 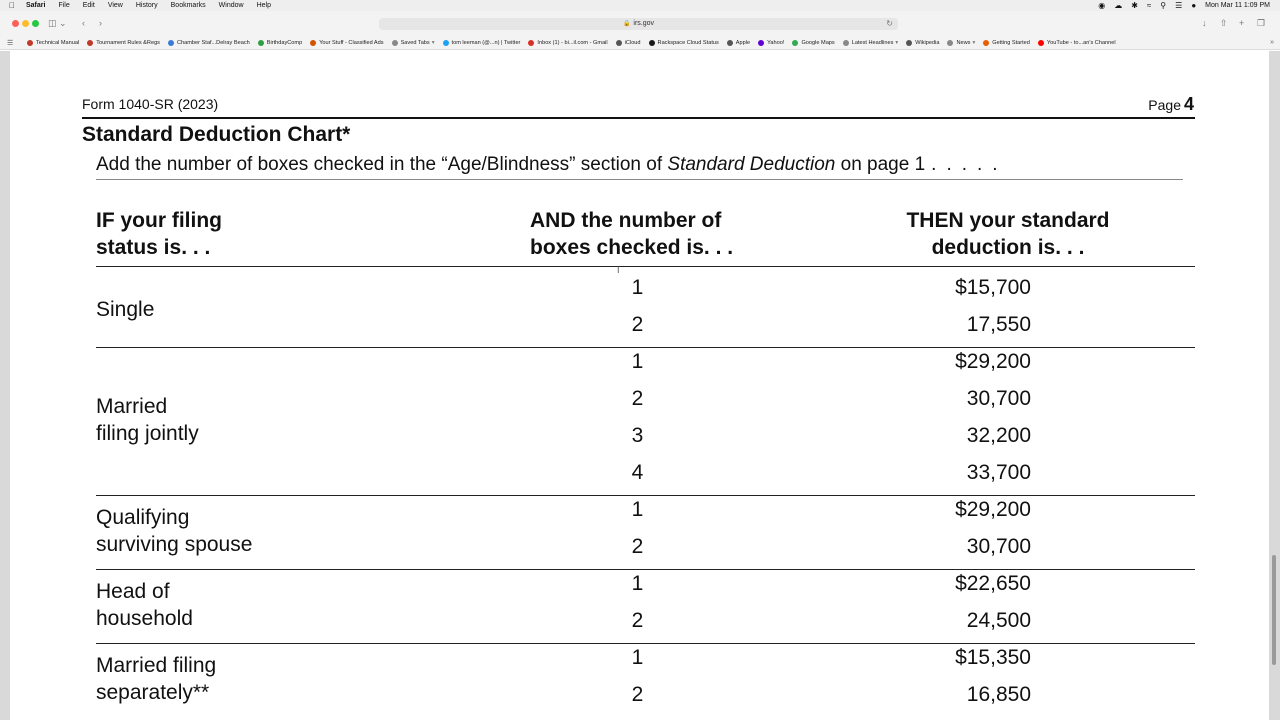 I want to click on bookmark-item: Tournament Rules &Regs, so click(x=123, y=42).